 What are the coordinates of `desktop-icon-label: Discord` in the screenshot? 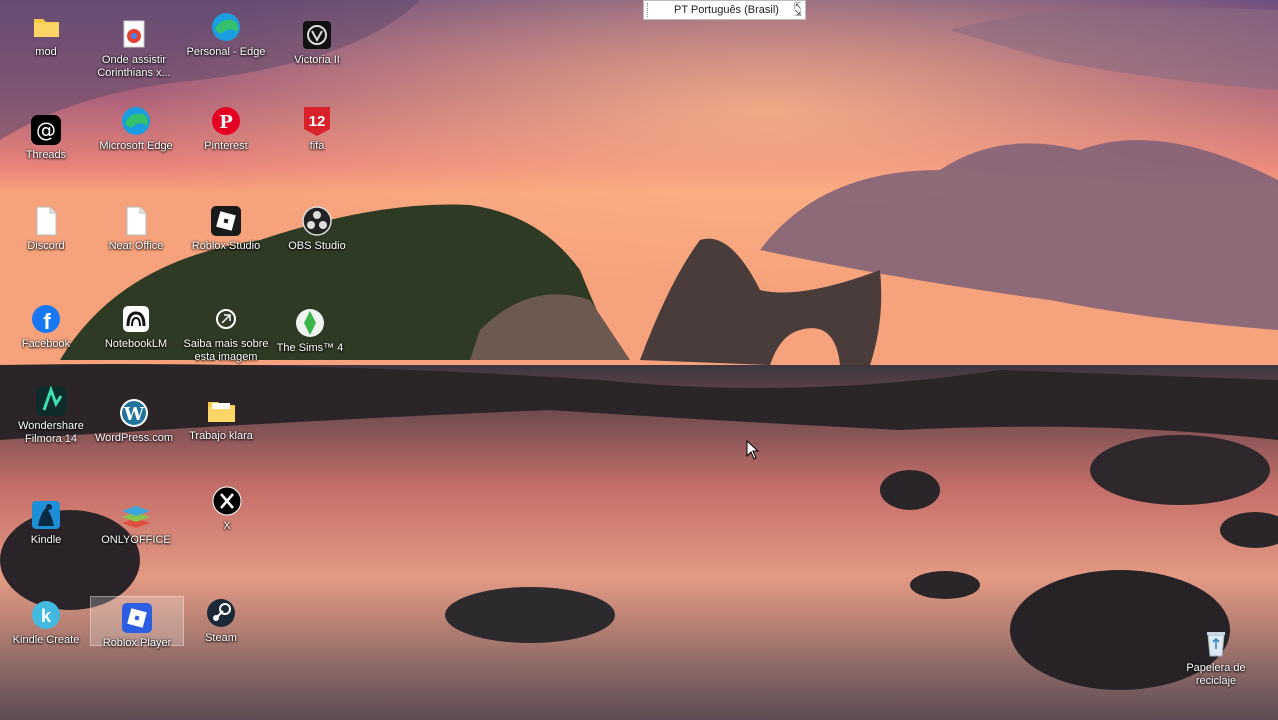 It's located at (46, 246).